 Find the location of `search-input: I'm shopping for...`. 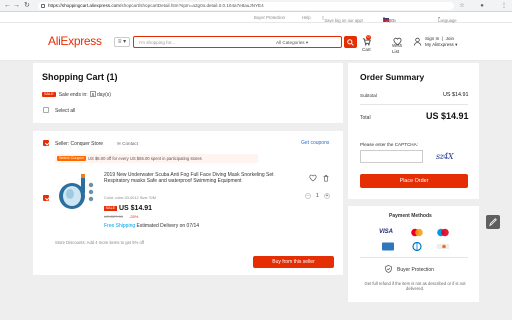

search-input: I'm shopping for... is located at coordinates (157, 42).